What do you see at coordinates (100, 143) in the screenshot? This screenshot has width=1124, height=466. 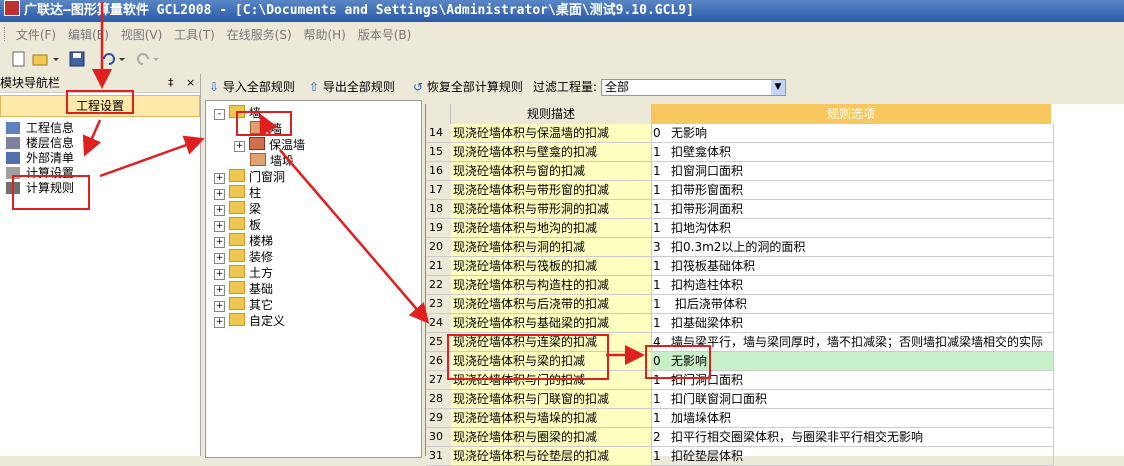 I see `nav-item-floor-info: 楼层信息` at bounding box center [100, 143].